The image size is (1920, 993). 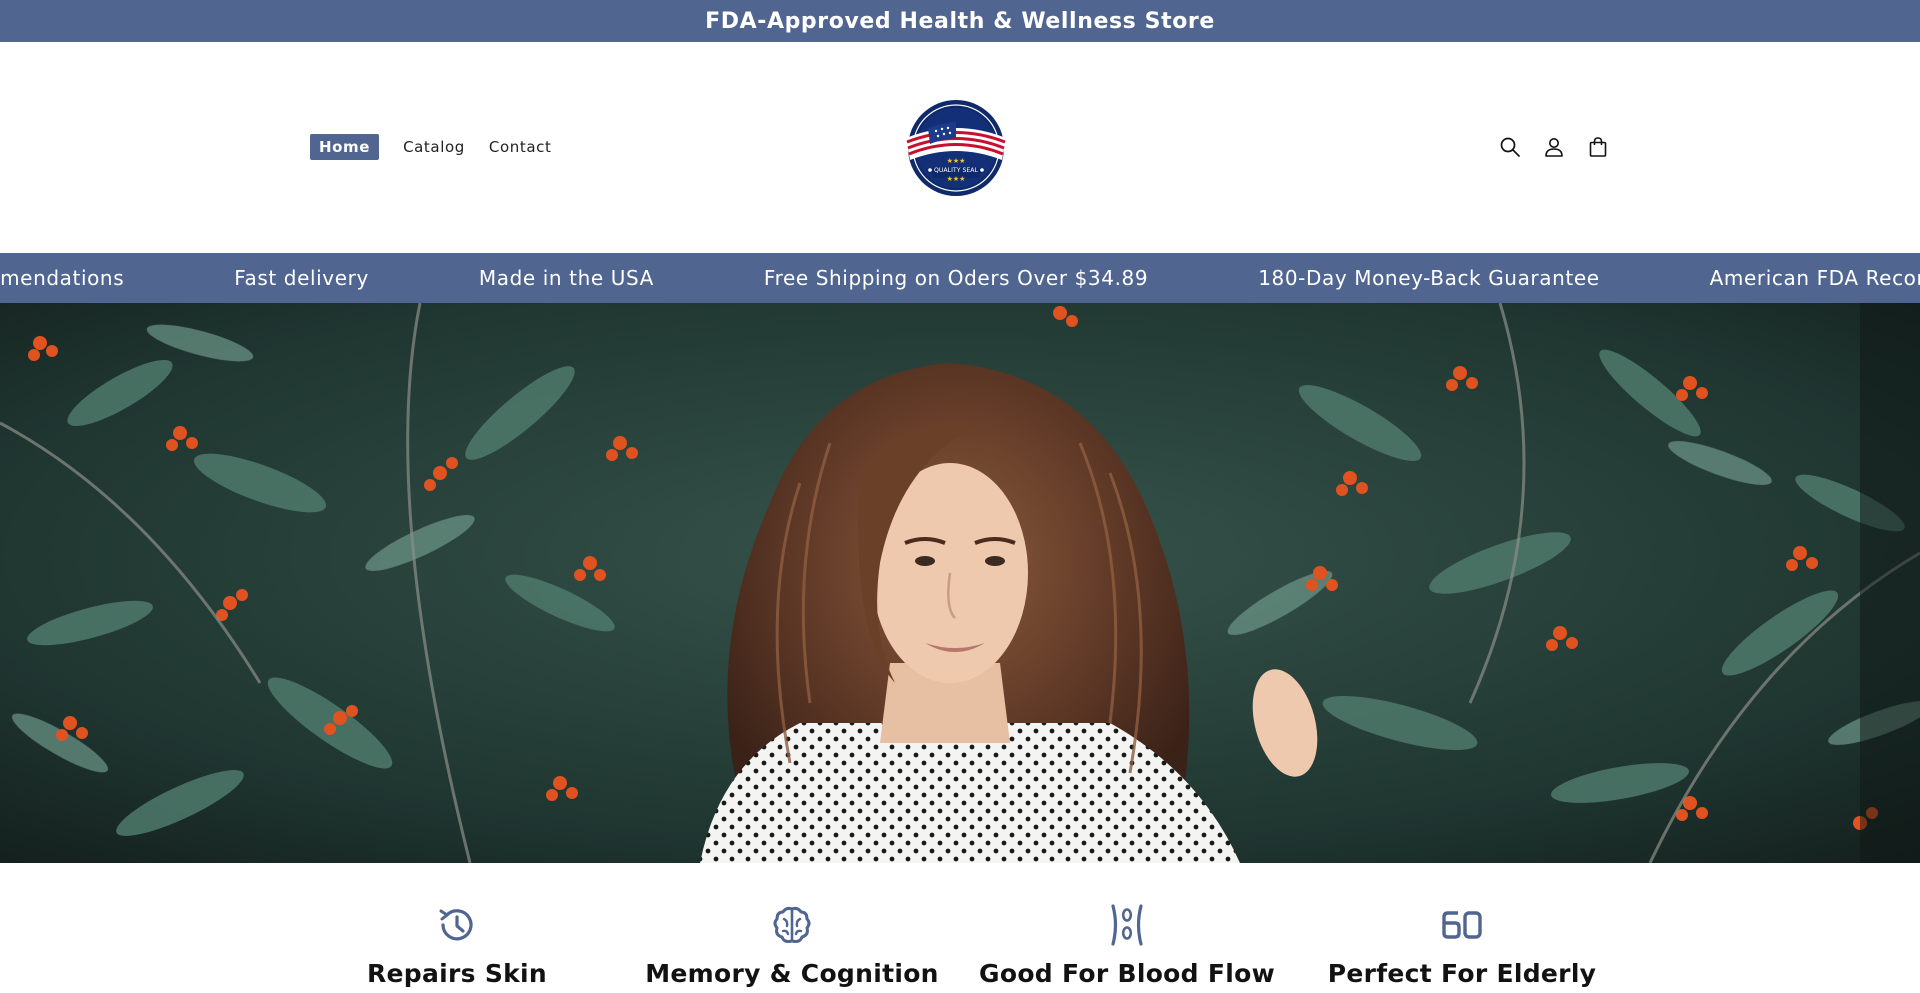 What do you see at coordinates (1127, 925) in the screenshot?
I see `blood-flow-icon` at bounding box center [1127, 925].